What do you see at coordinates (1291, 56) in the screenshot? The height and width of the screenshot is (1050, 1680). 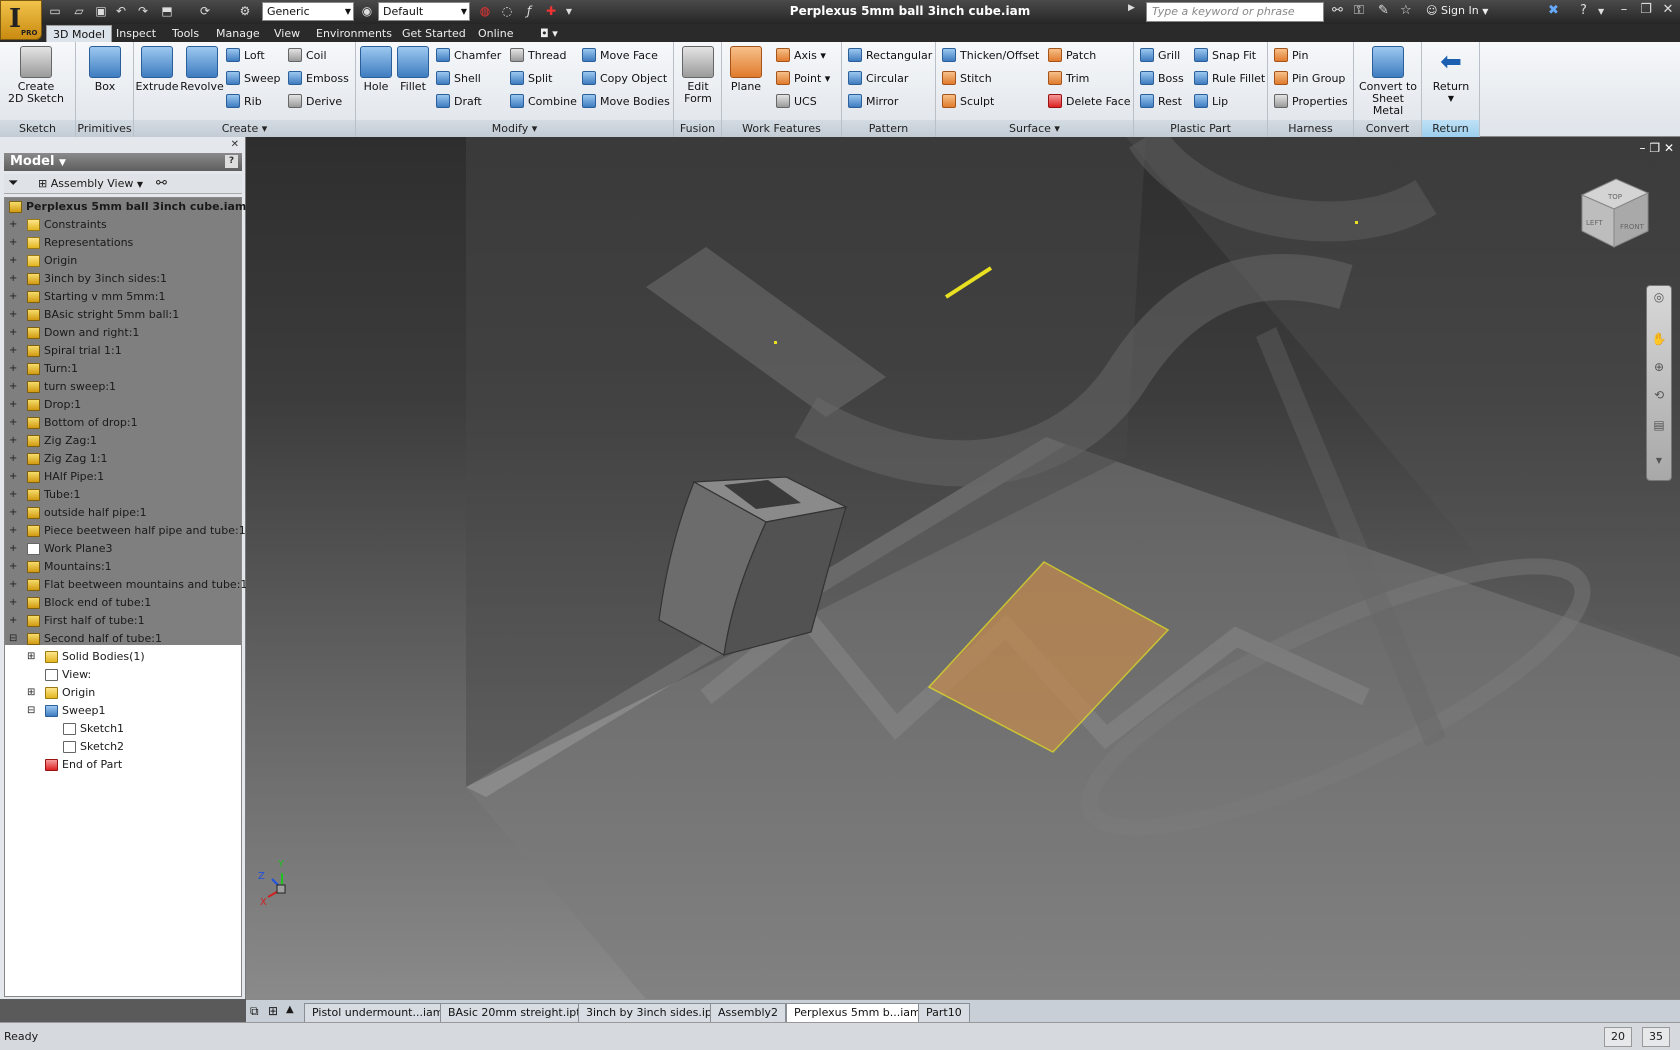 I see `pin-button: Pin` at bounding box center [1291, 56].